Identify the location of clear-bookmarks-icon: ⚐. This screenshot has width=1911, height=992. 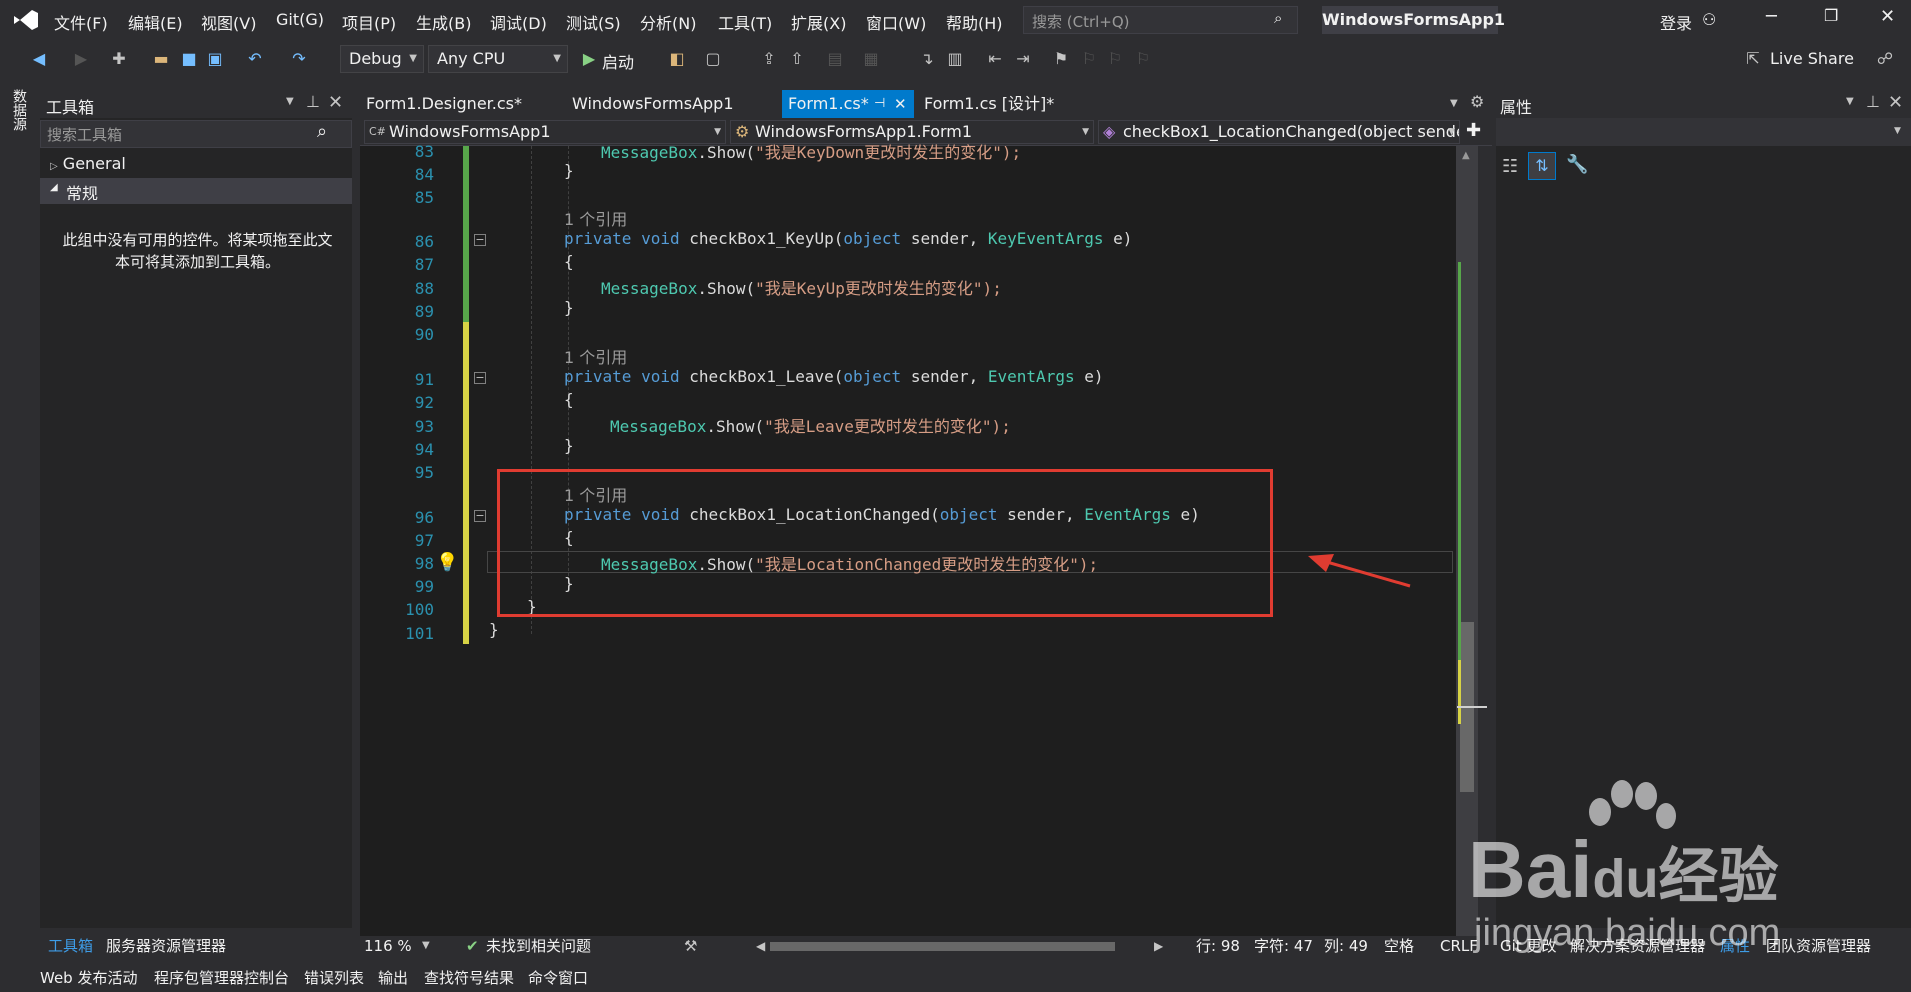
(1143, 59).